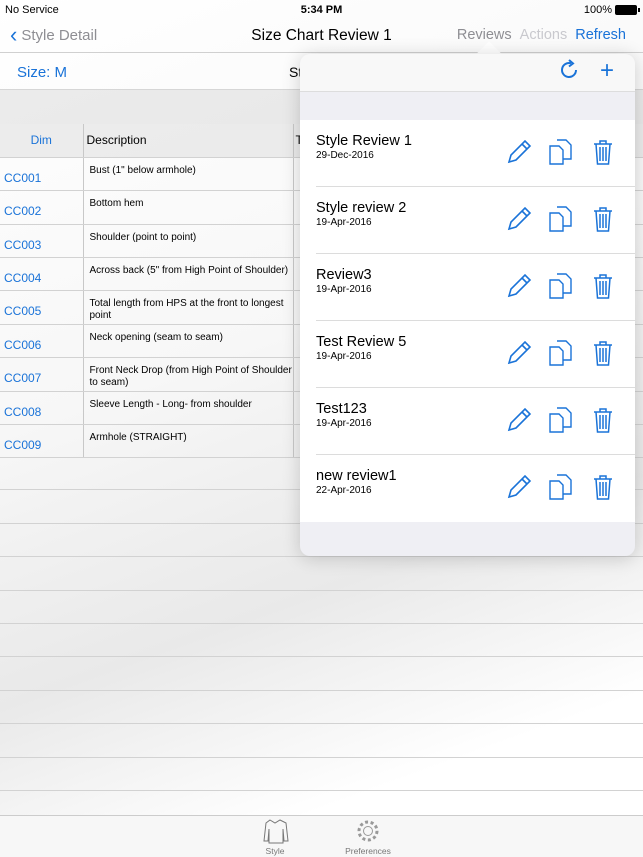 The width and height of the screenshot is (643, 857). Describe the element at coordinates (544, 35) in the screenshot. I see `actions-button: Actions` at that location.